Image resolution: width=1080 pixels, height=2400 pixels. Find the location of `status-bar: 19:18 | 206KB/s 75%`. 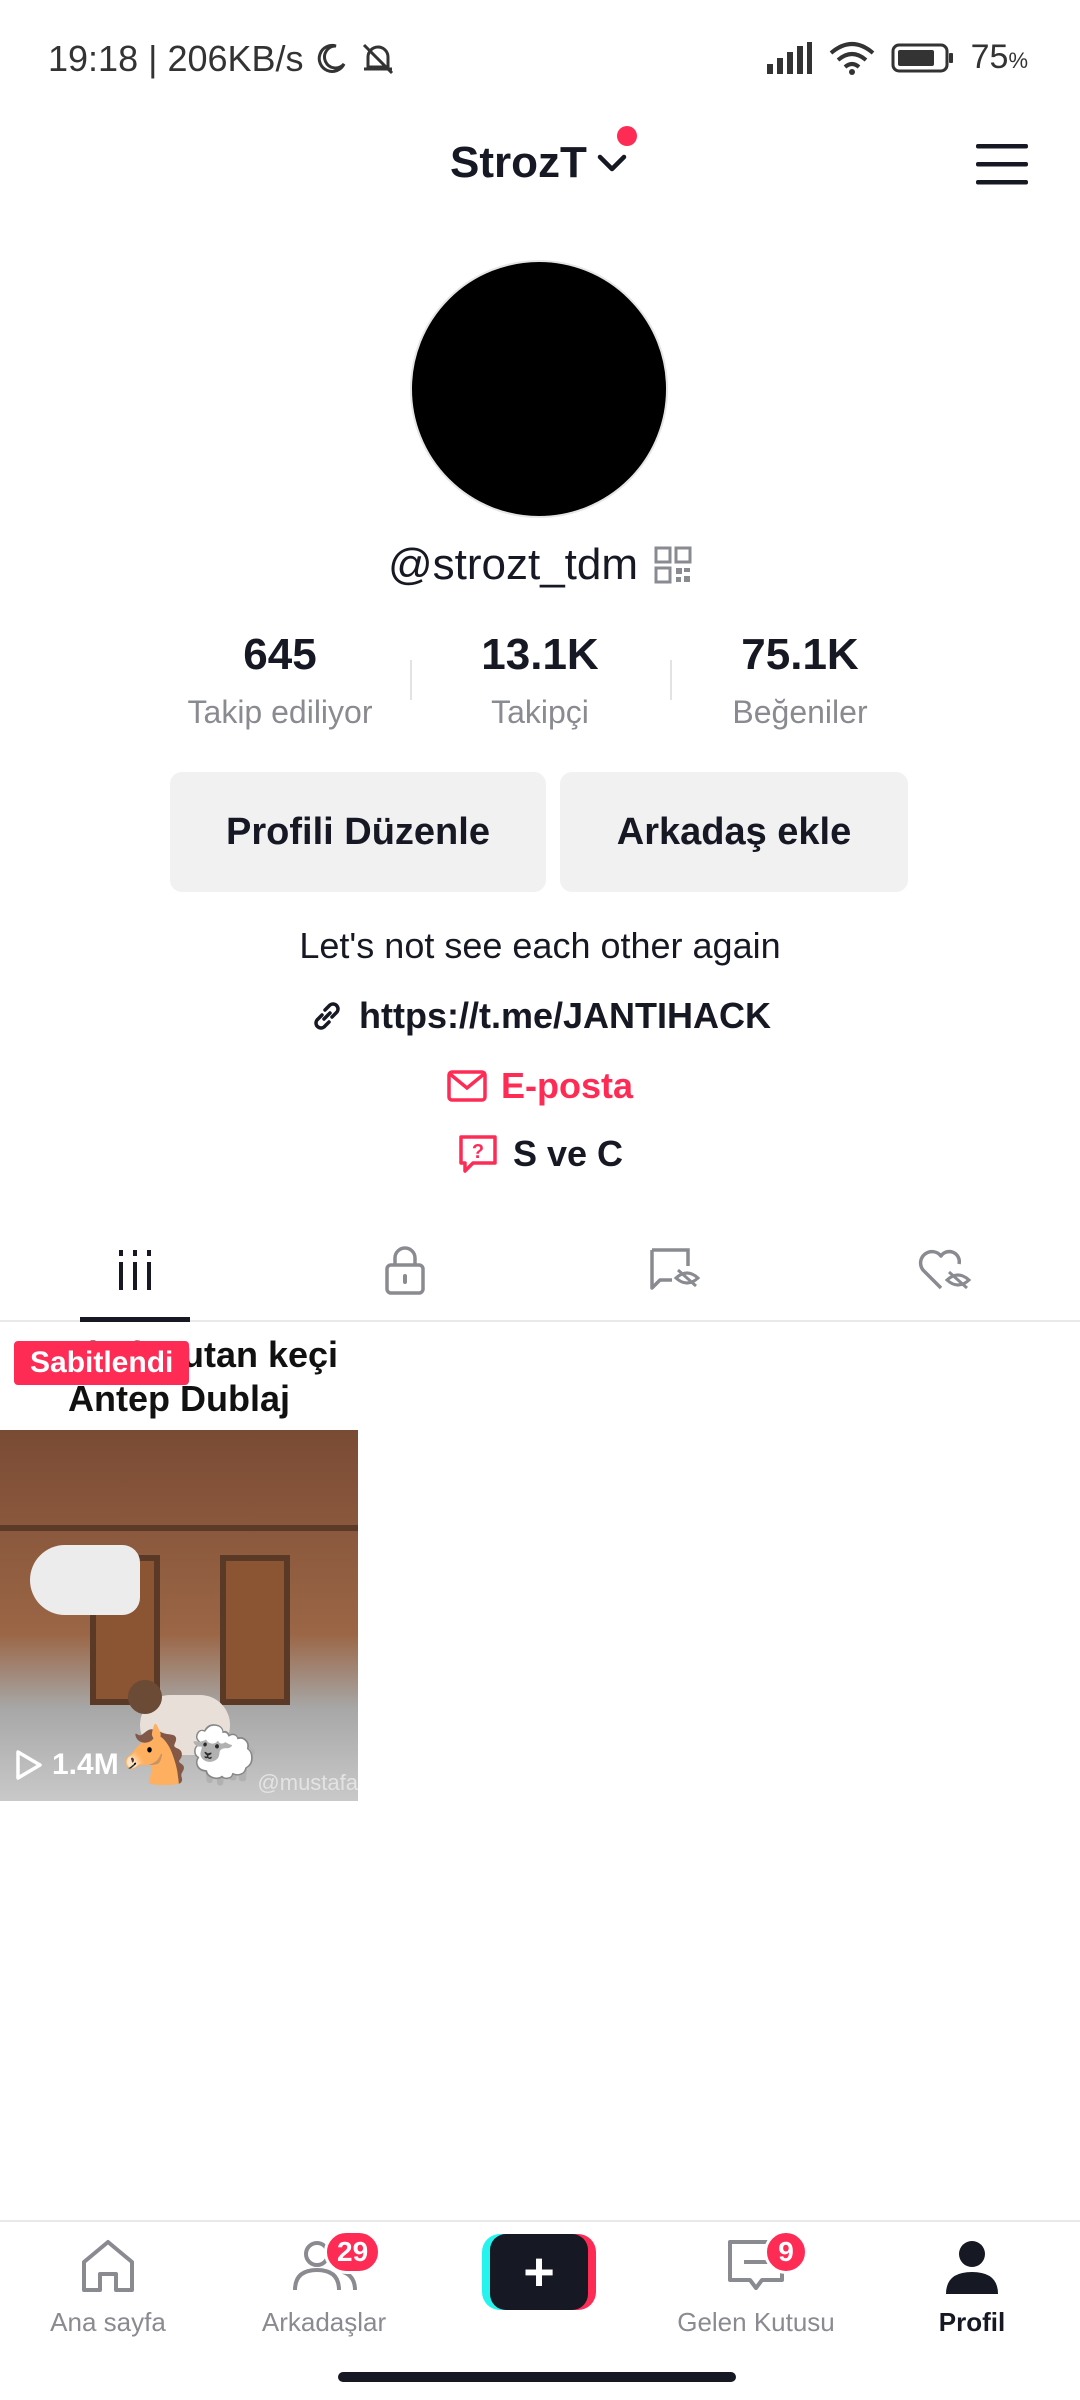

status-bar: 19:18 | 206KB/s 75% is located at coordinates (540, 60).